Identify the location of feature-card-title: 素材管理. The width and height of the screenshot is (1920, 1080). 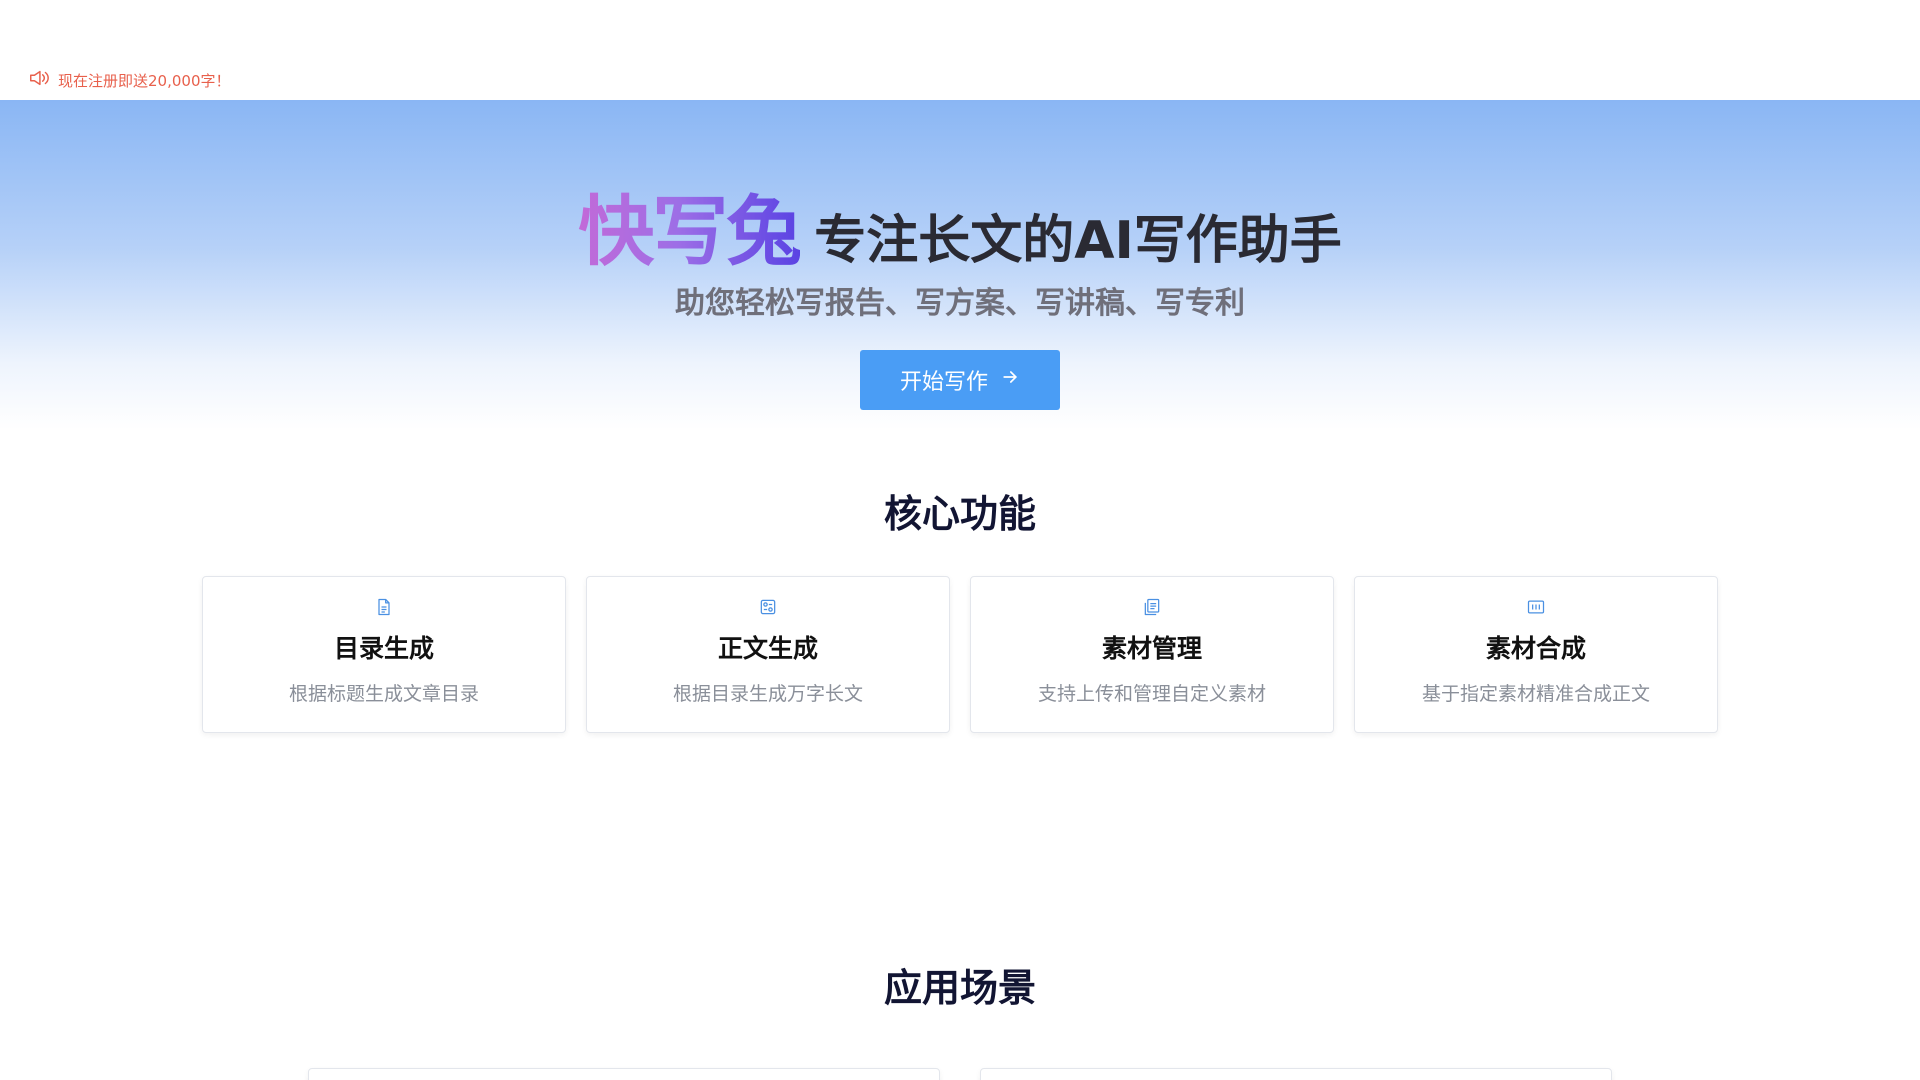
(1151, 648).